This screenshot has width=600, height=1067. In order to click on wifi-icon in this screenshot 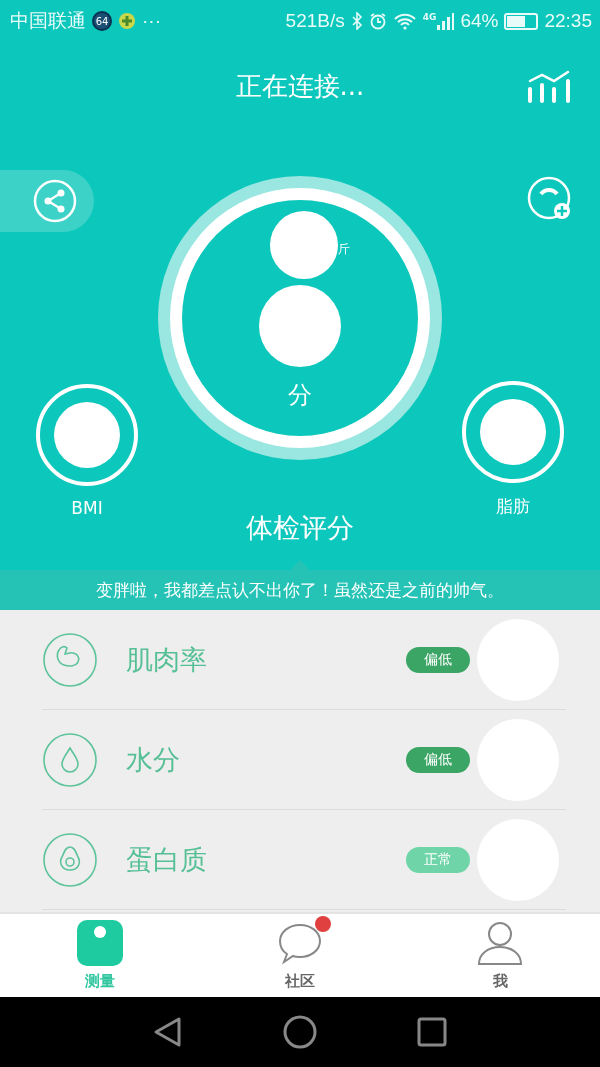, I will do `click(404, 21)`.